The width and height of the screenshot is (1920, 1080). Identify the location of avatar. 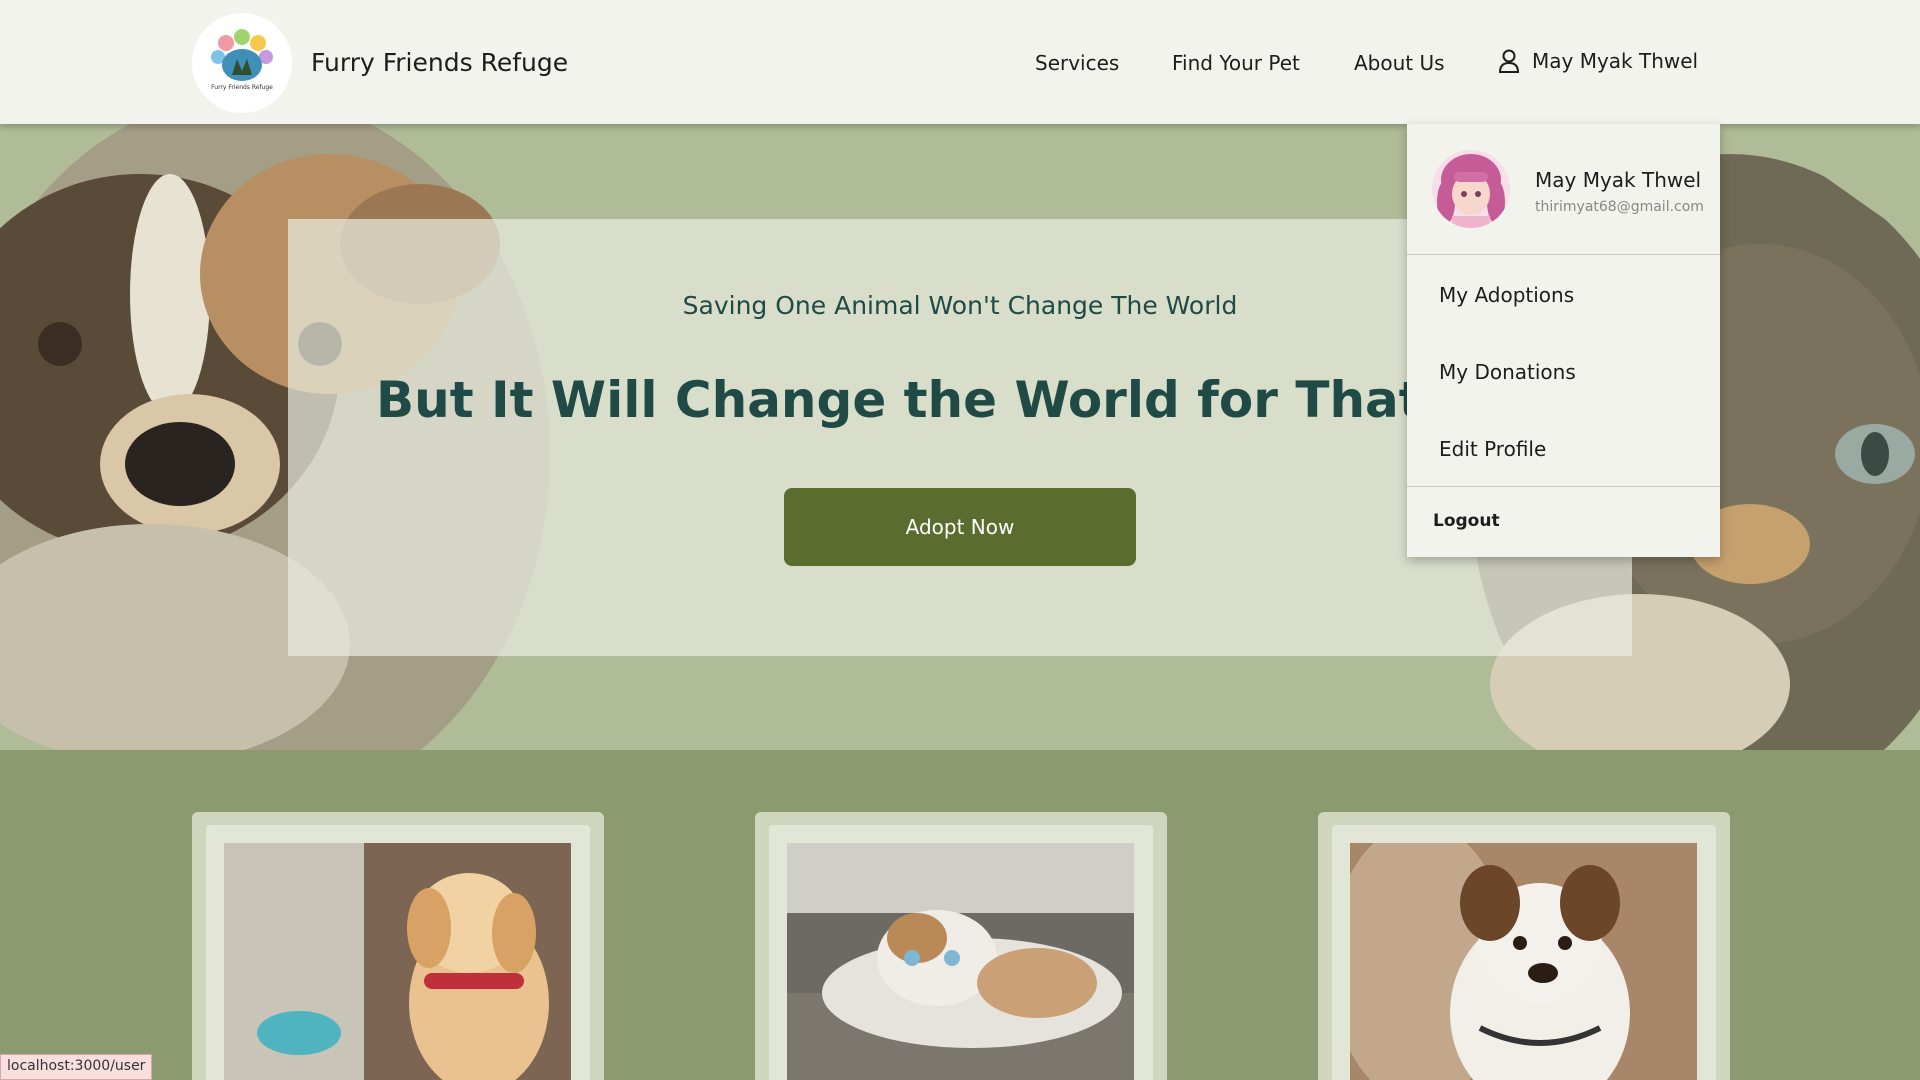
(1471, 189).